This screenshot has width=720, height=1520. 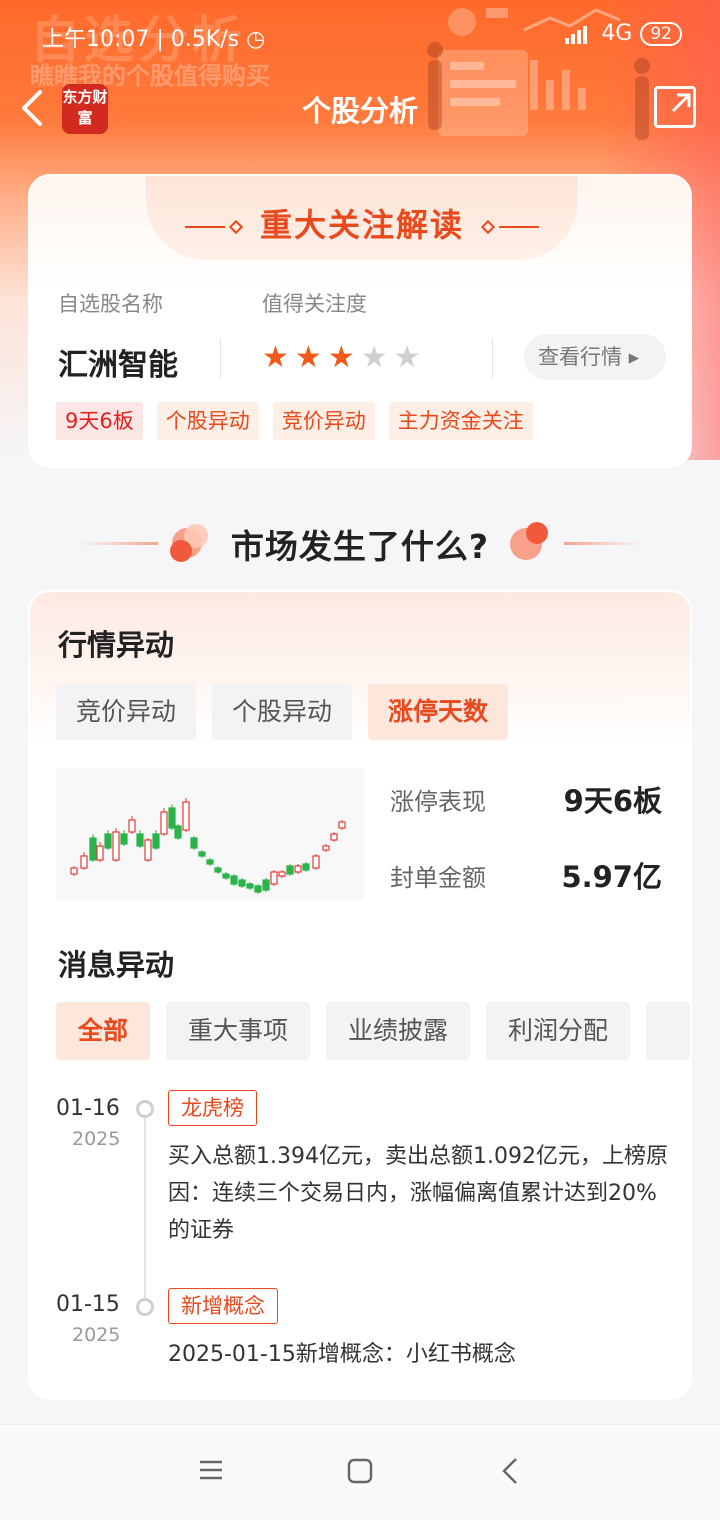 I want to click on market-title: 行情异动, so click(x=116, y=645).